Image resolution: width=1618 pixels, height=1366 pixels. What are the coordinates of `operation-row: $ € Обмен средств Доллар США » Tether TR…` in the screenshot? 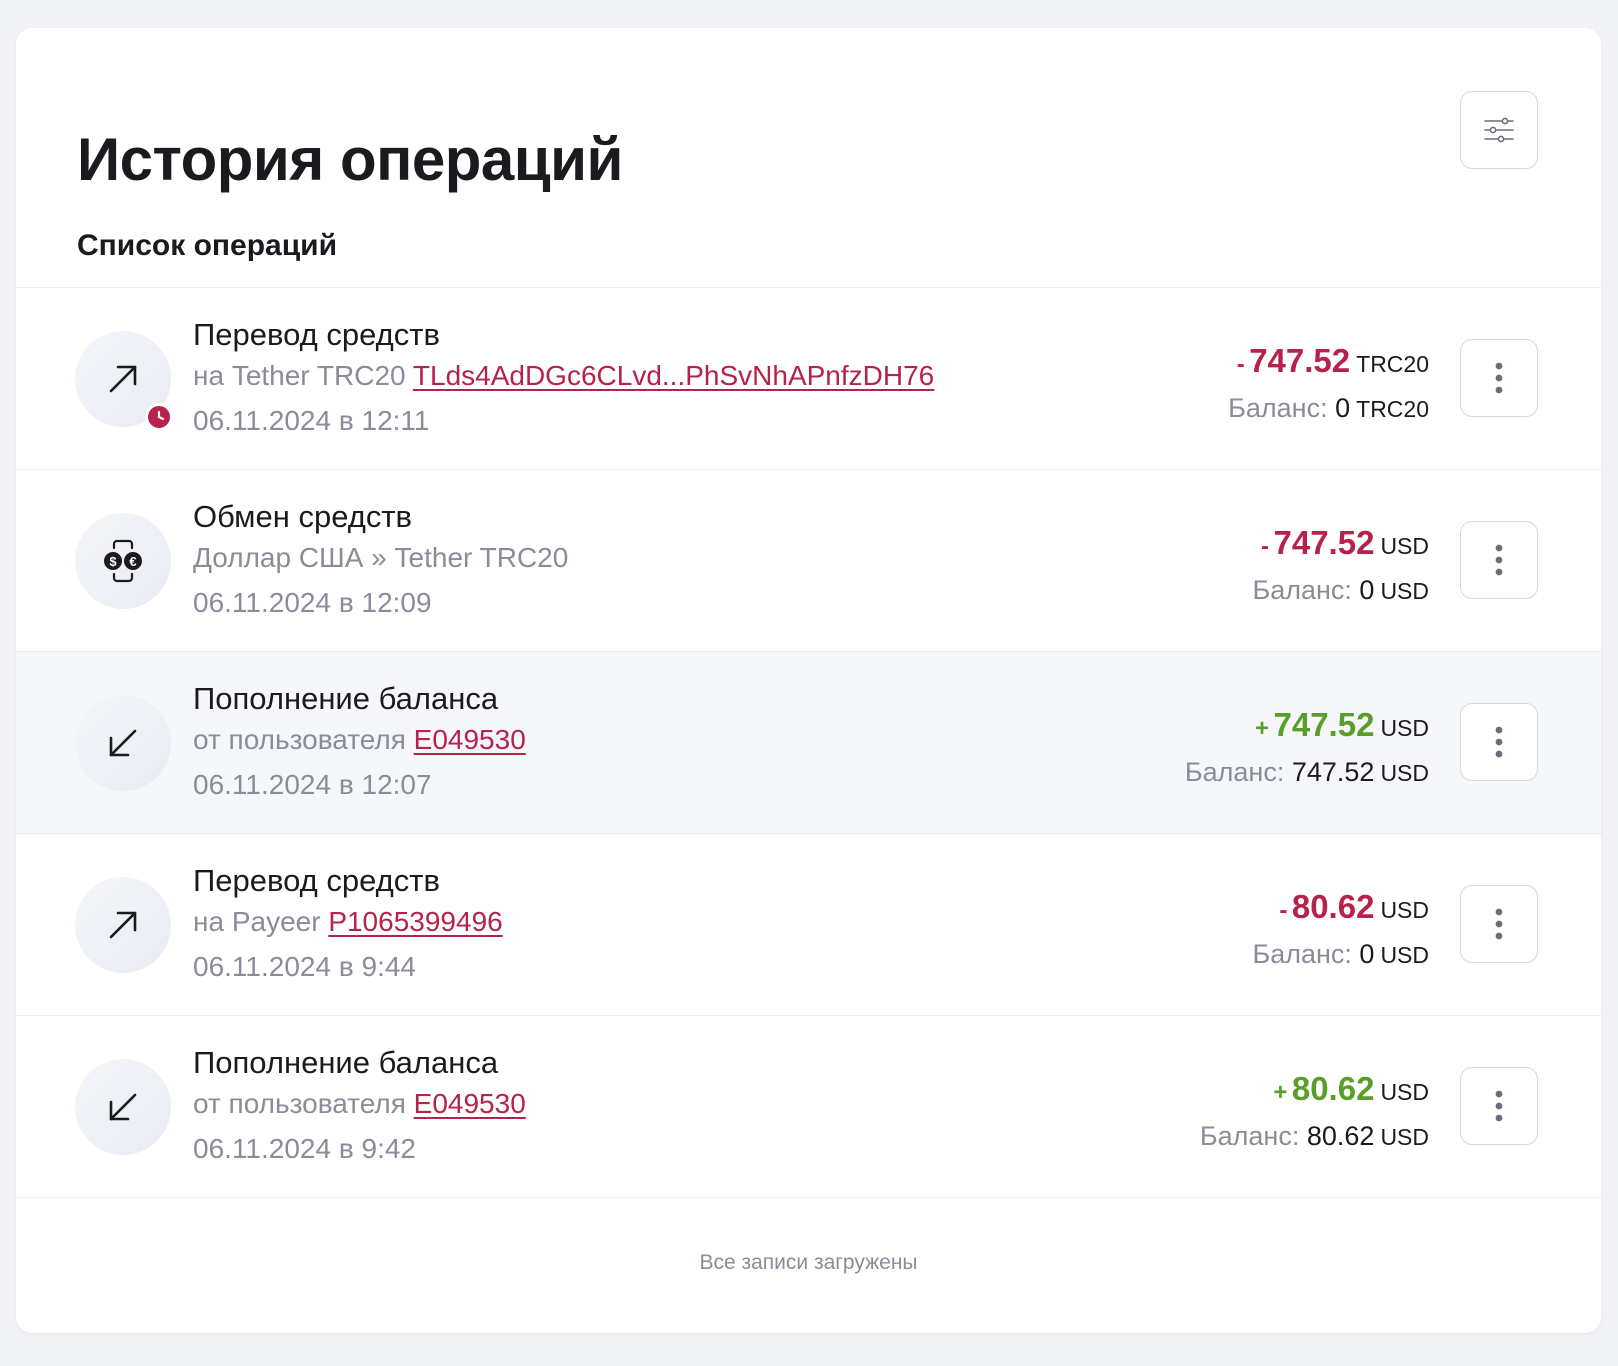 It's located at (808, 560).